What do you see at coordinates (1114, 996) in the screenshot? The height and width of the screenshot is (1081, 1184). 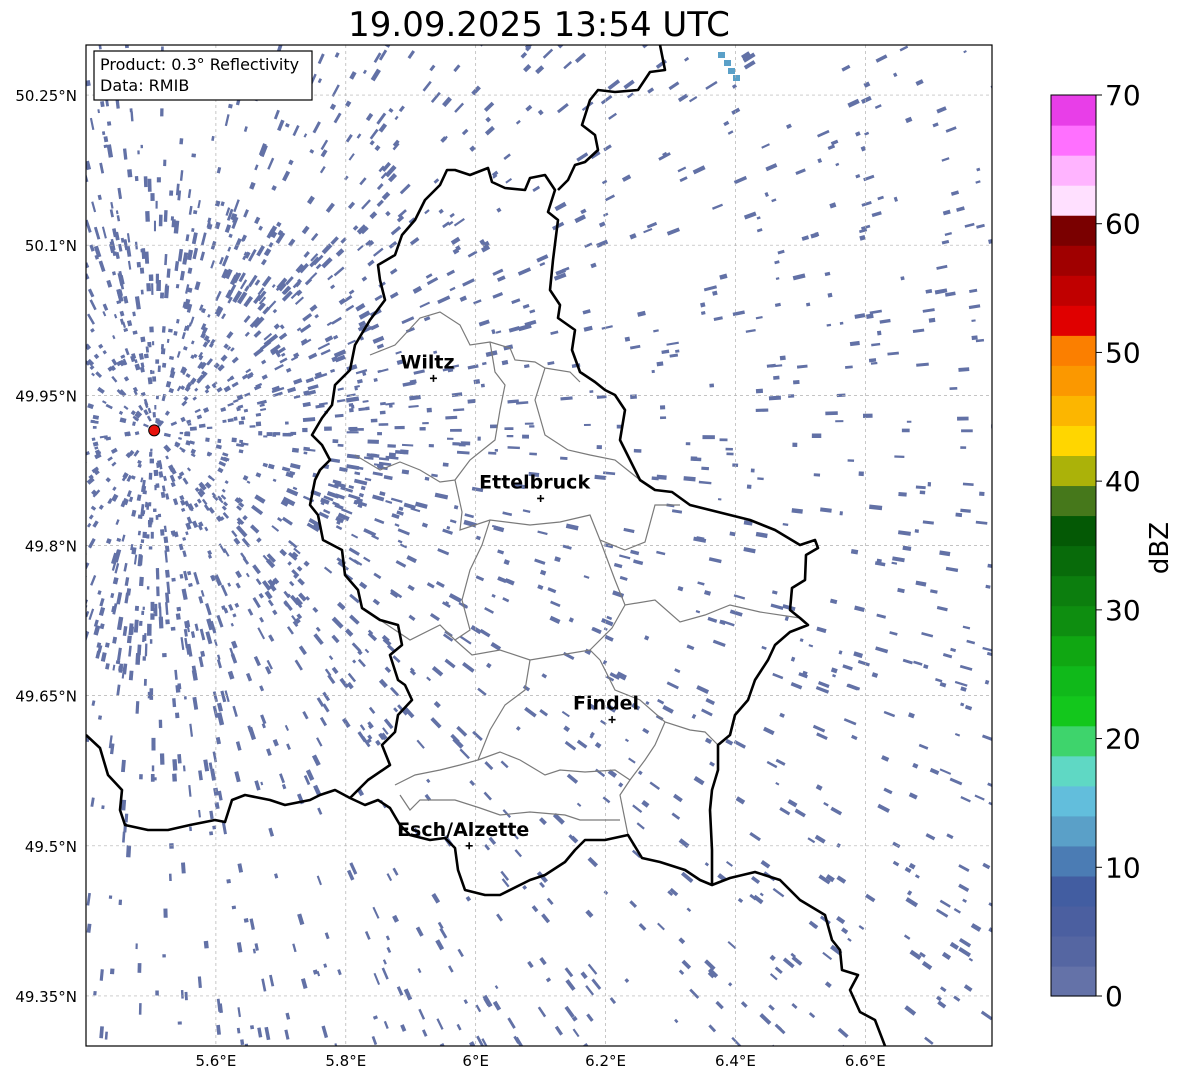 I see `colorbar-tick-label: 0` at bounding box center [1114, 996].